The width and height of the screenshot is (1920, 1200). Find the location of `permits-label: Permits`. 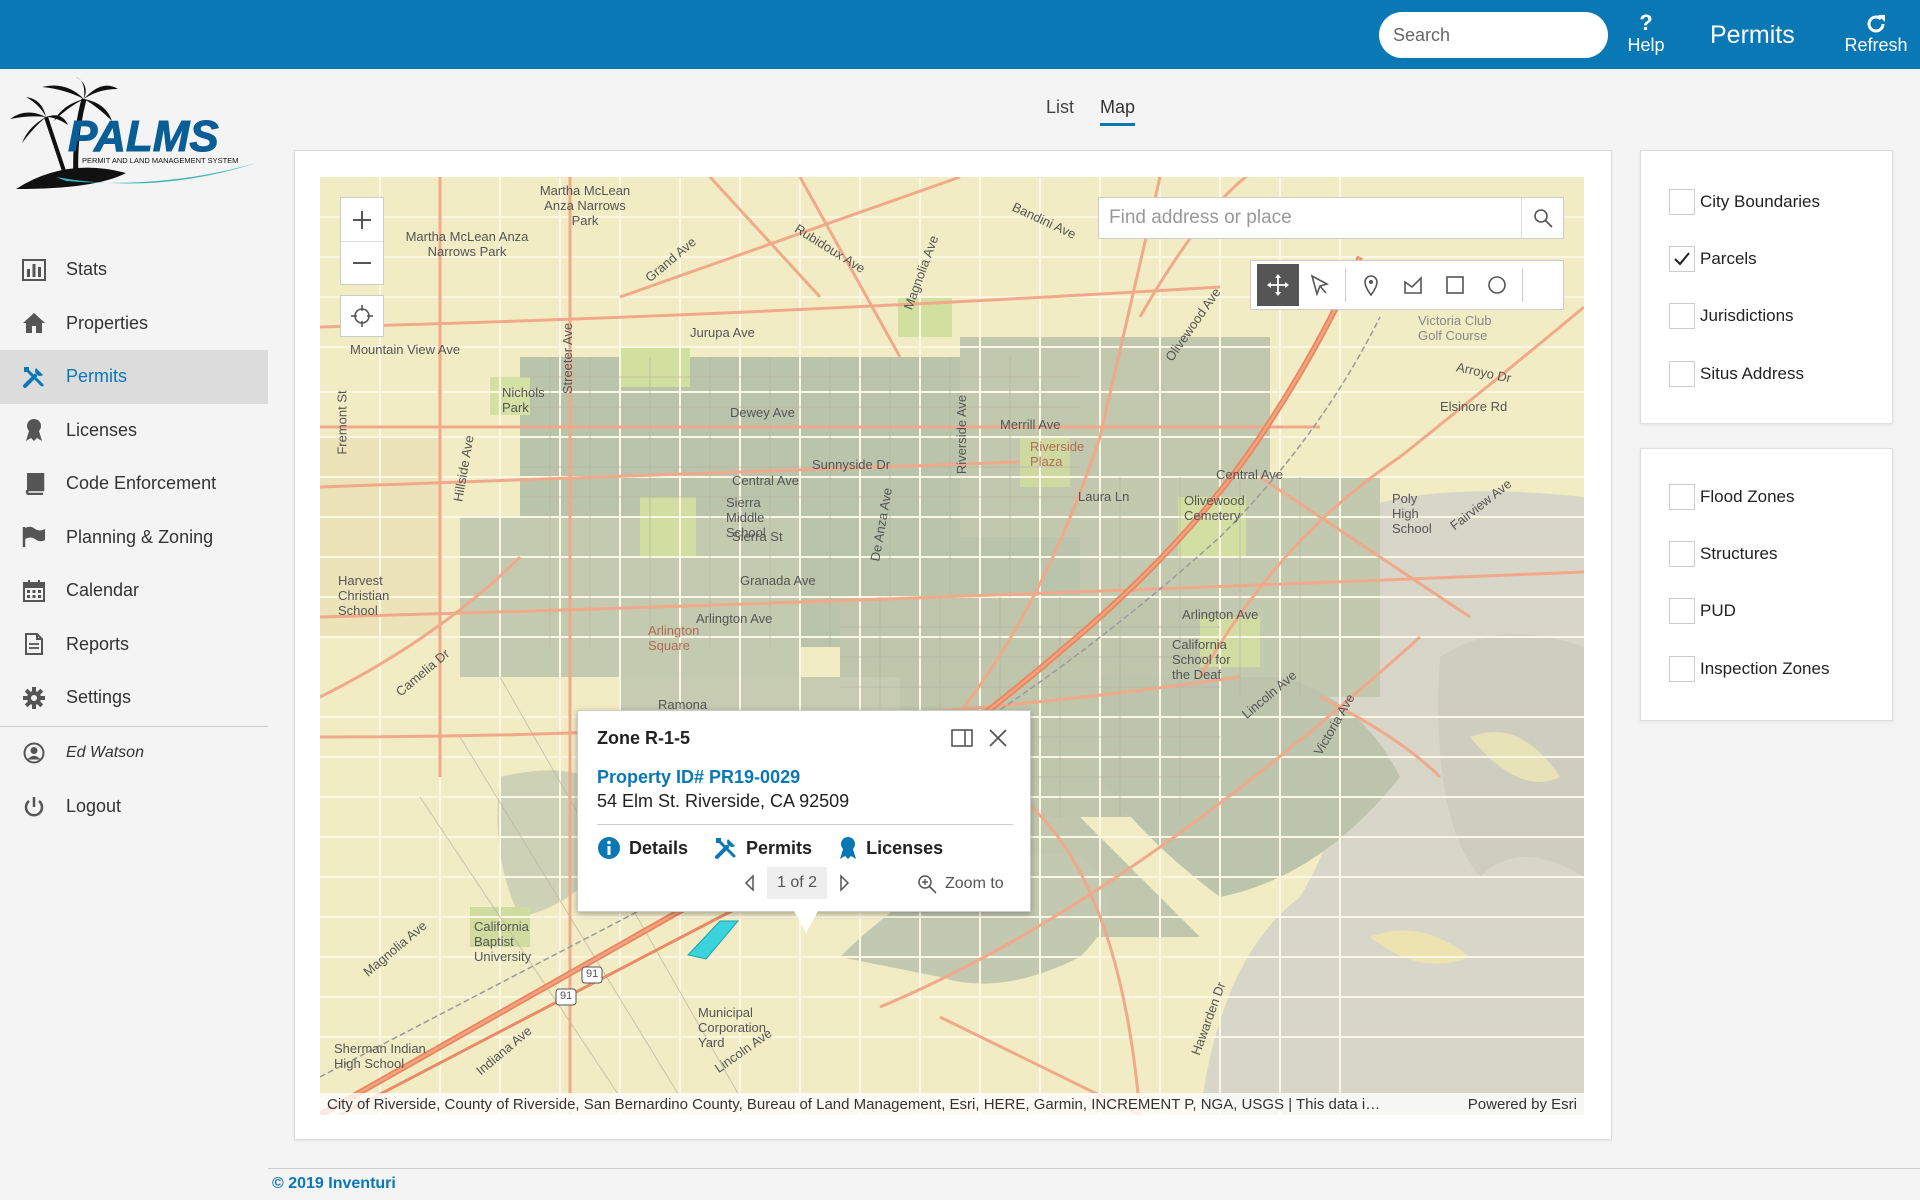

permits-label: Permits is located at coordinates (779, 847).